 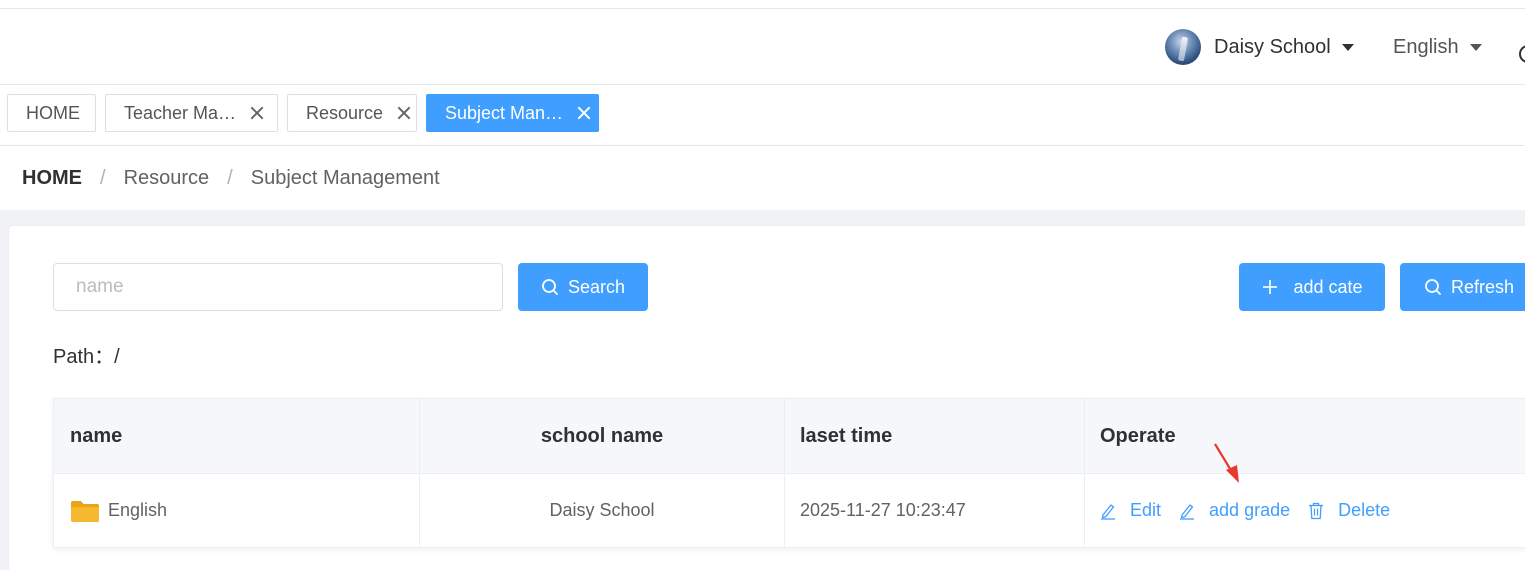 I want to click on table-header: name school name laset time Operate, so click(x=789, y=436).